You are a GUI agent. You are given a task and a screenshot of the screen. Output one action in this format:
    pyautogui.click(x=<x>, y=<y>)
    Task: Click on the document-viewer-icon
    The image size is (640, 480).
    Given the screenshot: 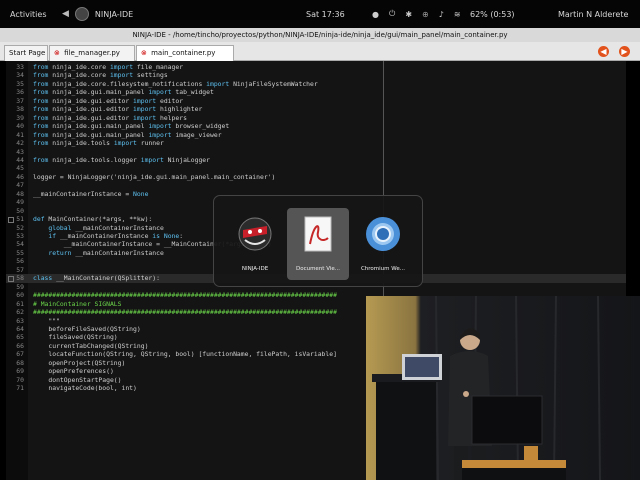 What is the action you would take?
    pyautogui.click(x=318, y=234)
    